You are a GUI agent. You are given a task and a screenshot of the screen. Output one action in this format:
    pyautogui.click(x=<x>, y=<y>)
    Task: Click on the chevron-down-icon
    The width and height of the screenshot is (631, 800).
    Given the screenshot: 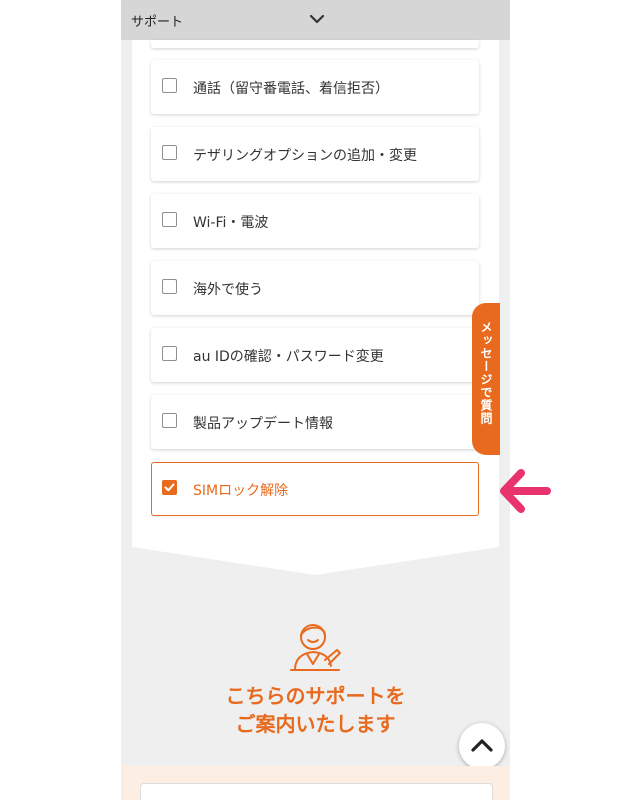 What is the action you would take?
    pyautogui.click(x=317, y=19)
    